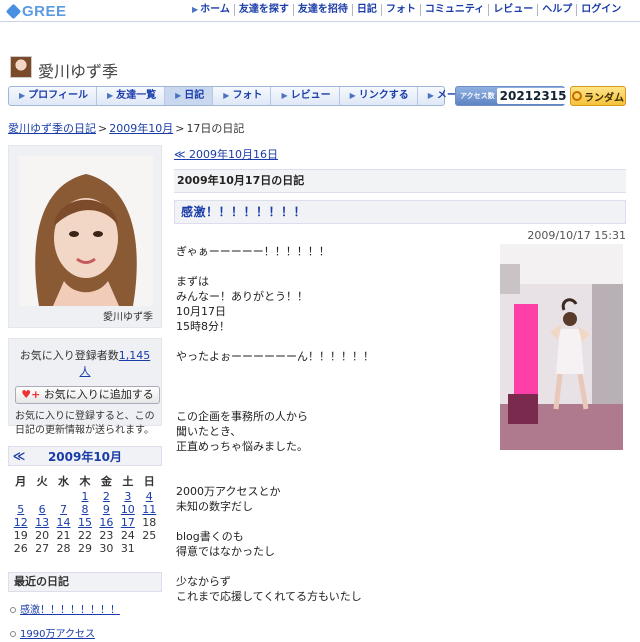 This screenshot has height=642, width=640. What do you see at coordinates (453, 10) in the screenshot?
I see `nav-community: コミュニティ` at bounding box center [453, 10].